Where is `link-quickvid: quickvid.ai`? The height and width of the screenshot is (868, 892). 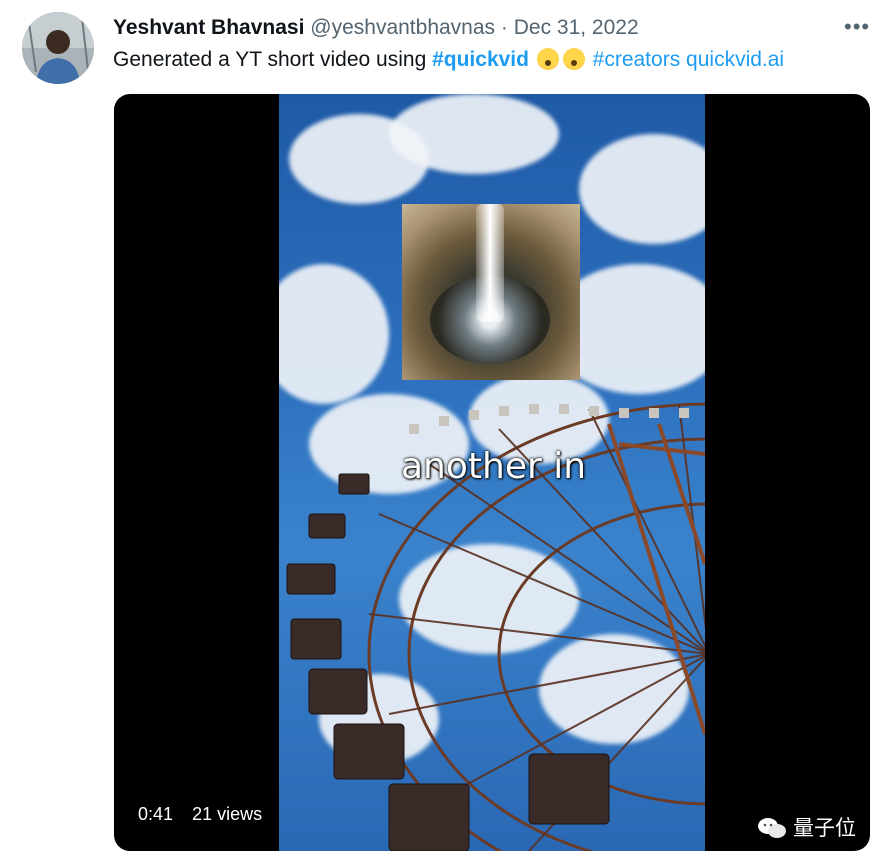 link-quickvid: quickvid.ai is located at coordinates (735, 59).